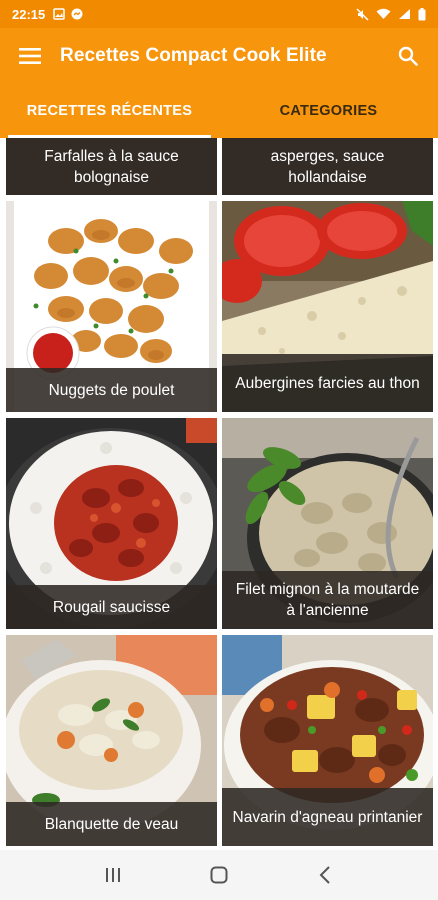 This screenshot has height=900, width=438. I want to click on app-title: Recettes Compact Cook Elite, so click(193, 55).